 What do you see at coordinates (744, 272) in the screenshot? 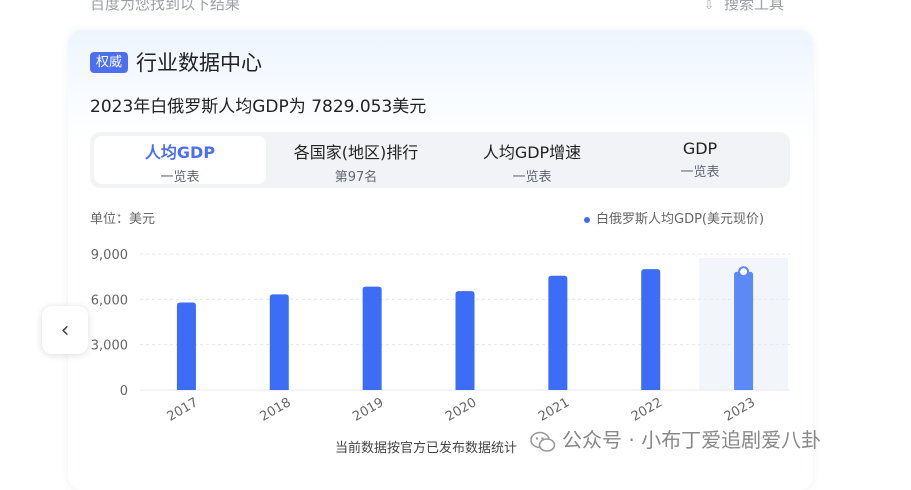
I see `bar-marker` at bounding box center [744, 272].